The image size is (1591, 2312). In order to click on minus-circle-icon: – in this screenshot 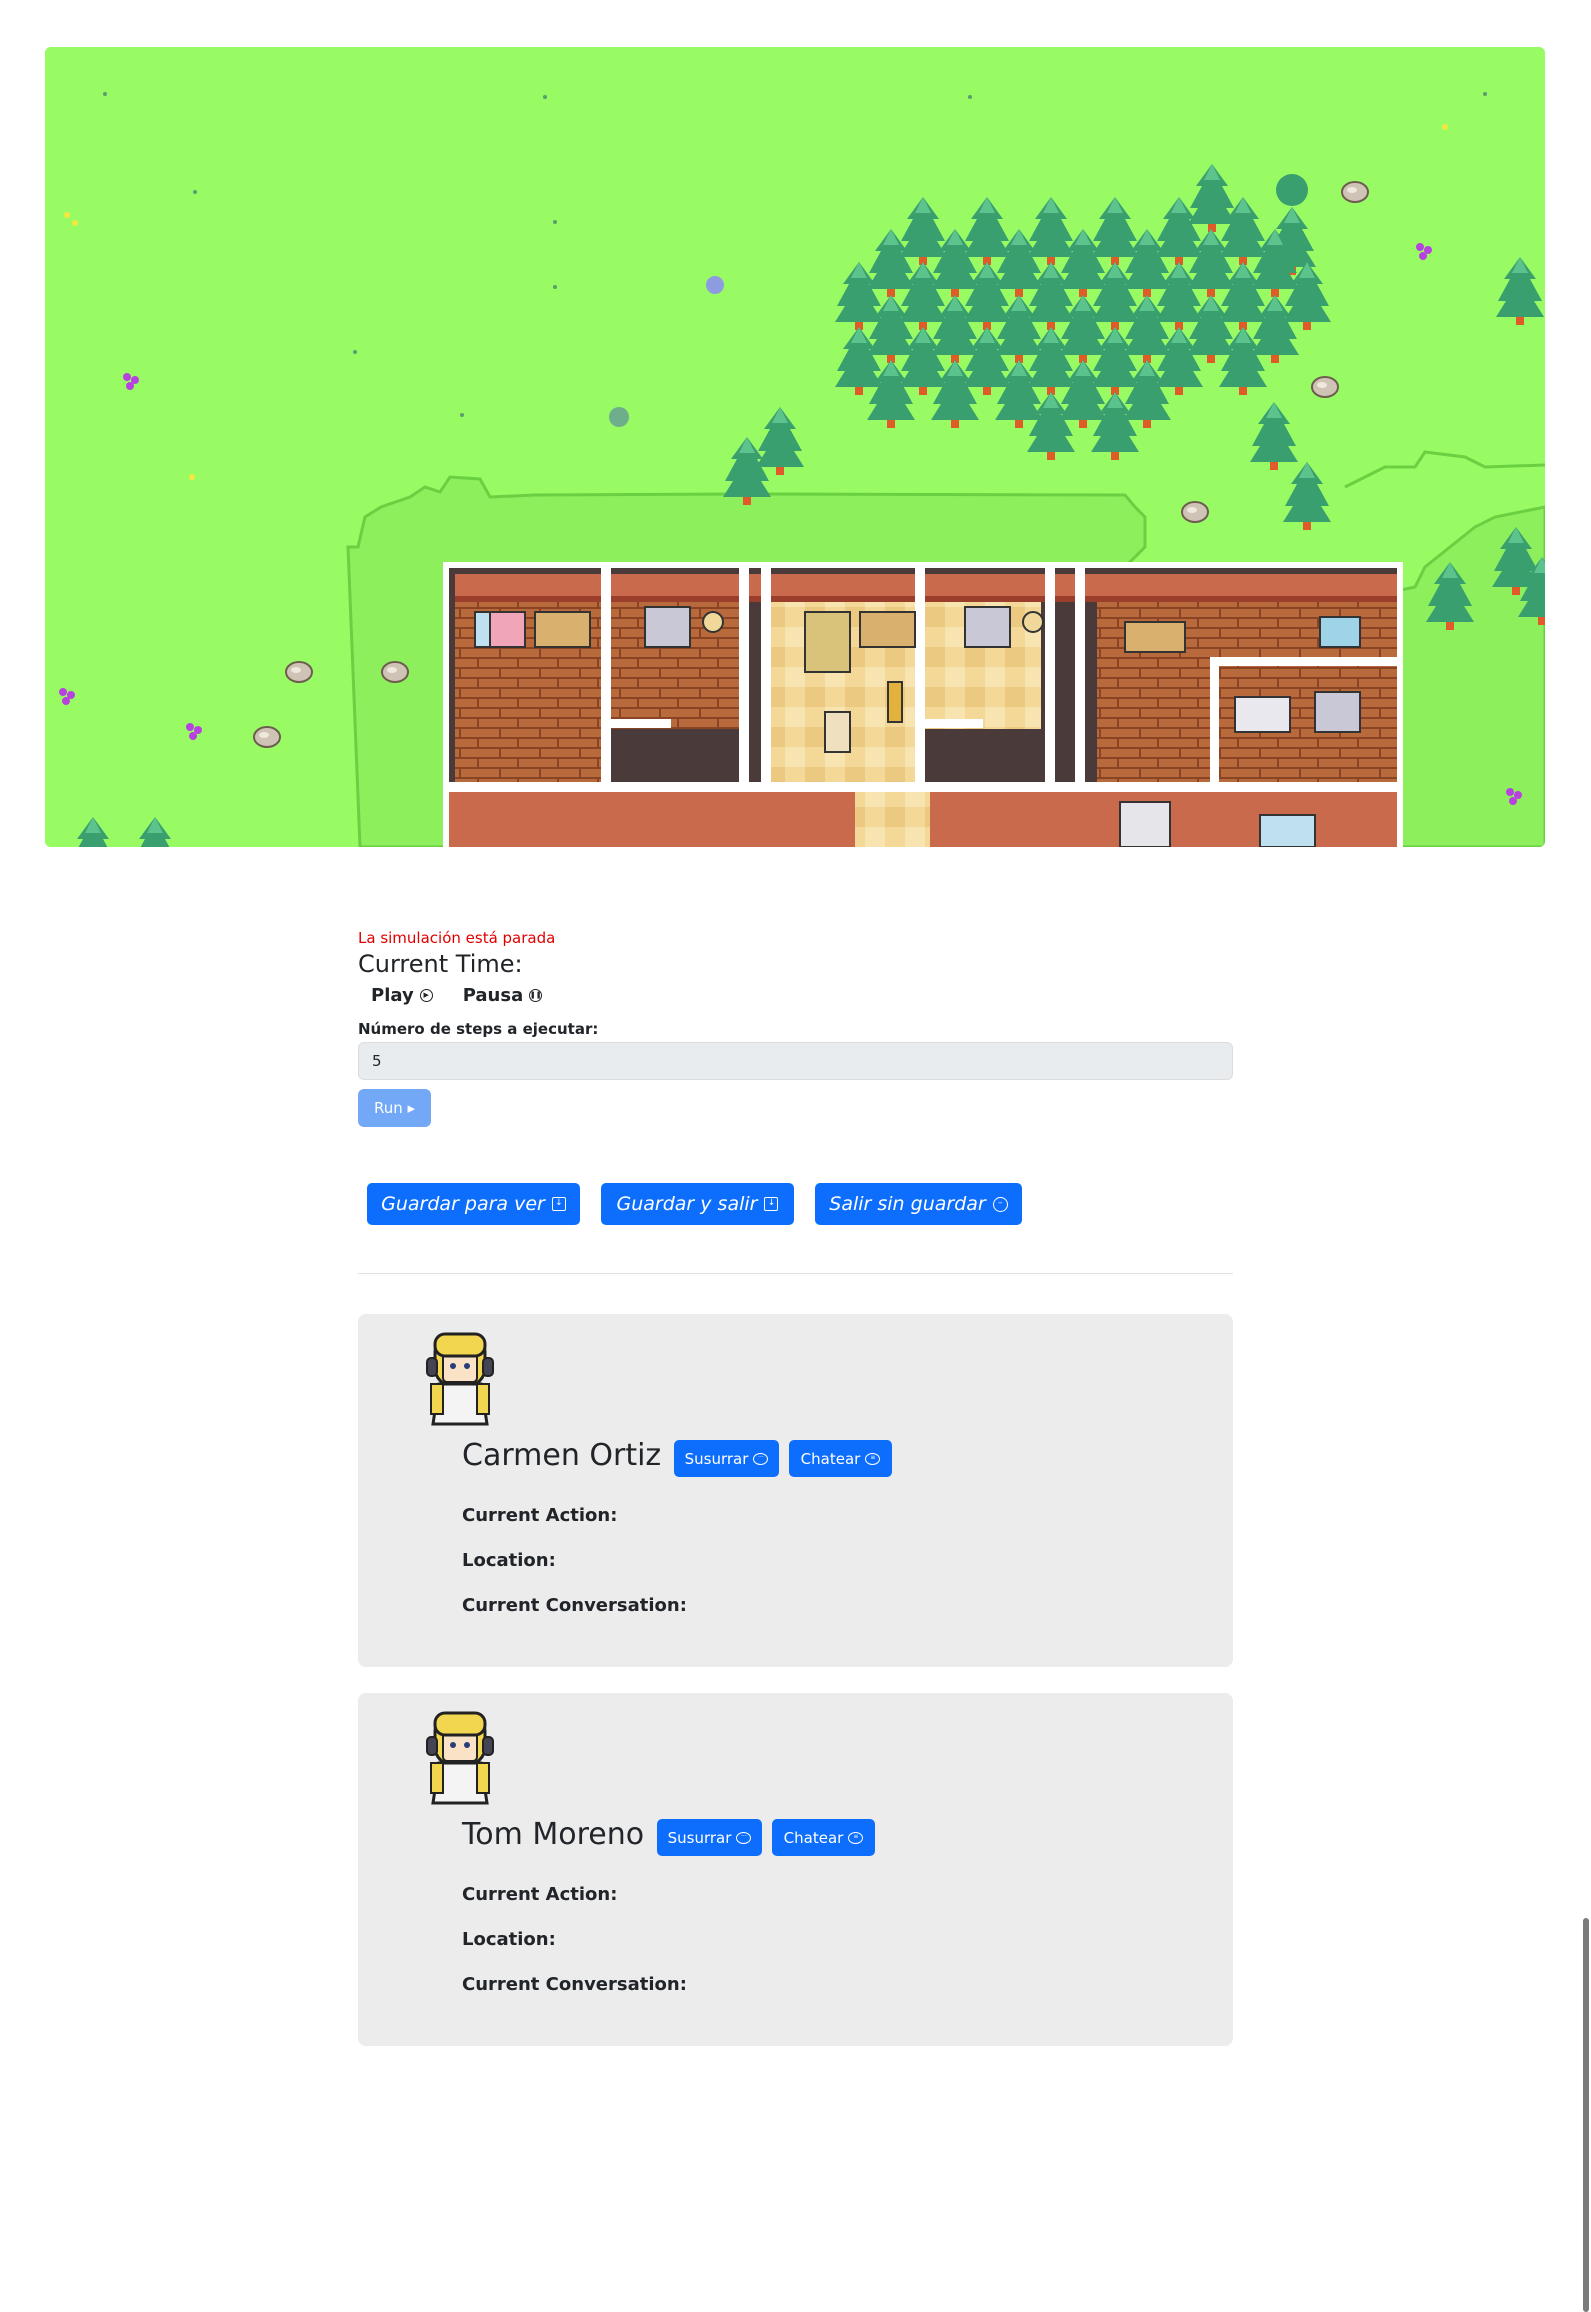, I will do `click(1000, 1204)`.